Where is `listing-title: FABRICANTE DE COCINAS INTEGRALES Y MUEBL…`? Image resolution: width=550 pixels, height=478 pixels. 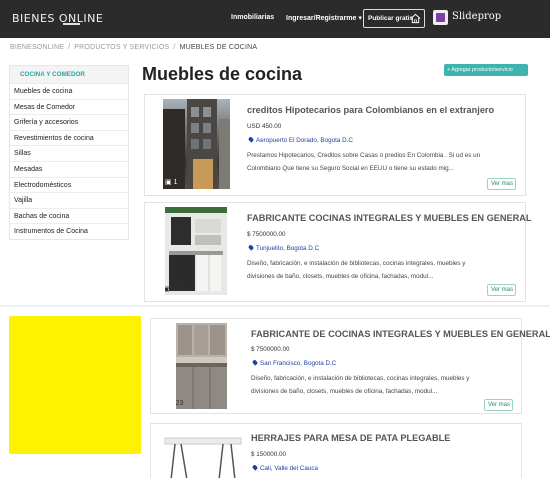
listing-title: FABRICANTE DE COCINAS INTEGRALES Y MUEBL… is located at coordinates (400, 334).